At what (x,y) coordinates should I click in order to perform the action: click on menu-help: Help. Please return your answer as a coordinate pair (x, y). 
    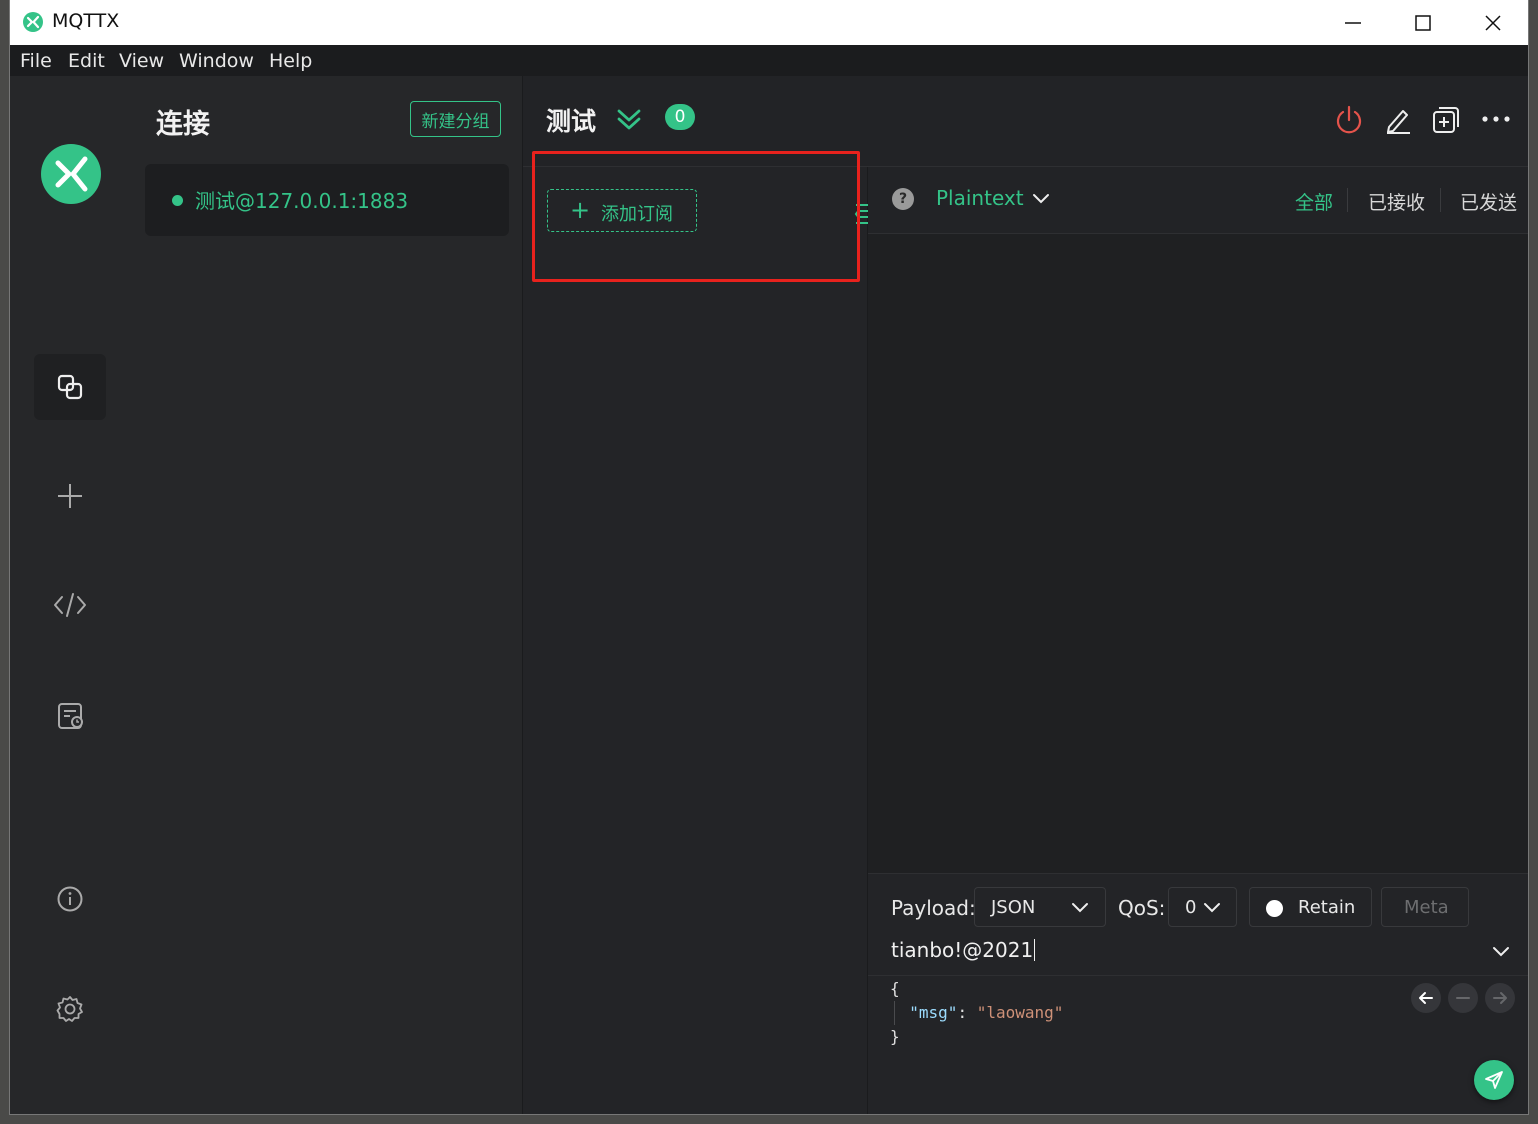
    Looking at the image, I should click on (290, 61).